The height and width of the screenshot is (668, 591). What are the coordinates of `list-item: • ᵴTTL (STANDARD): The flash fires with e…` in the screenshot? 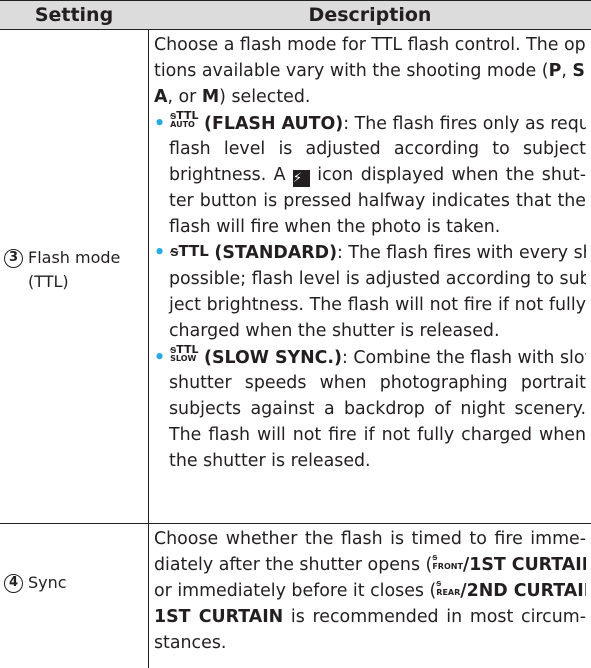 It's located at (370, 252).